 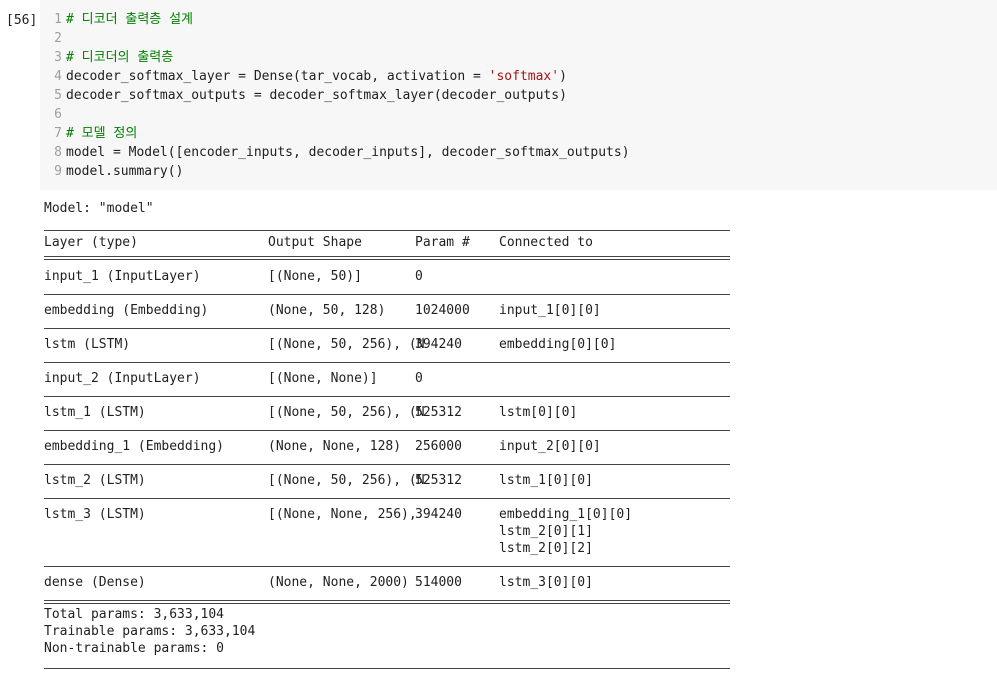 I want to click on connected-to: lstm_2[0][1], so click(x=546, y=531).